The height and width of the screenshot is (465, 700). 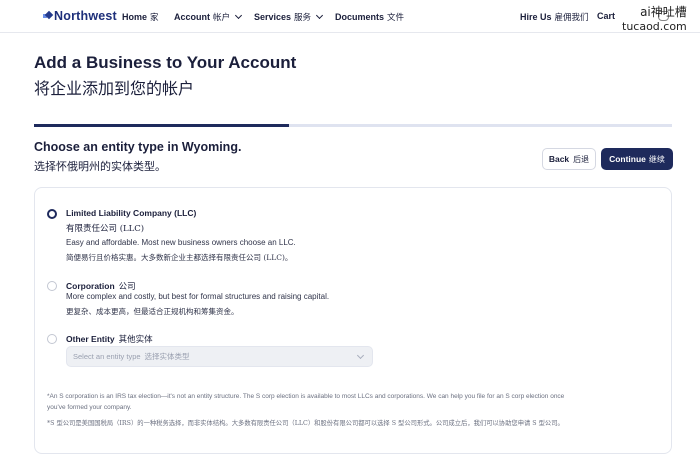 What do you see at coordinates (135, 17) in the screenshot?
I see `nav-home-label: Home` at bounding box center [135, 17].